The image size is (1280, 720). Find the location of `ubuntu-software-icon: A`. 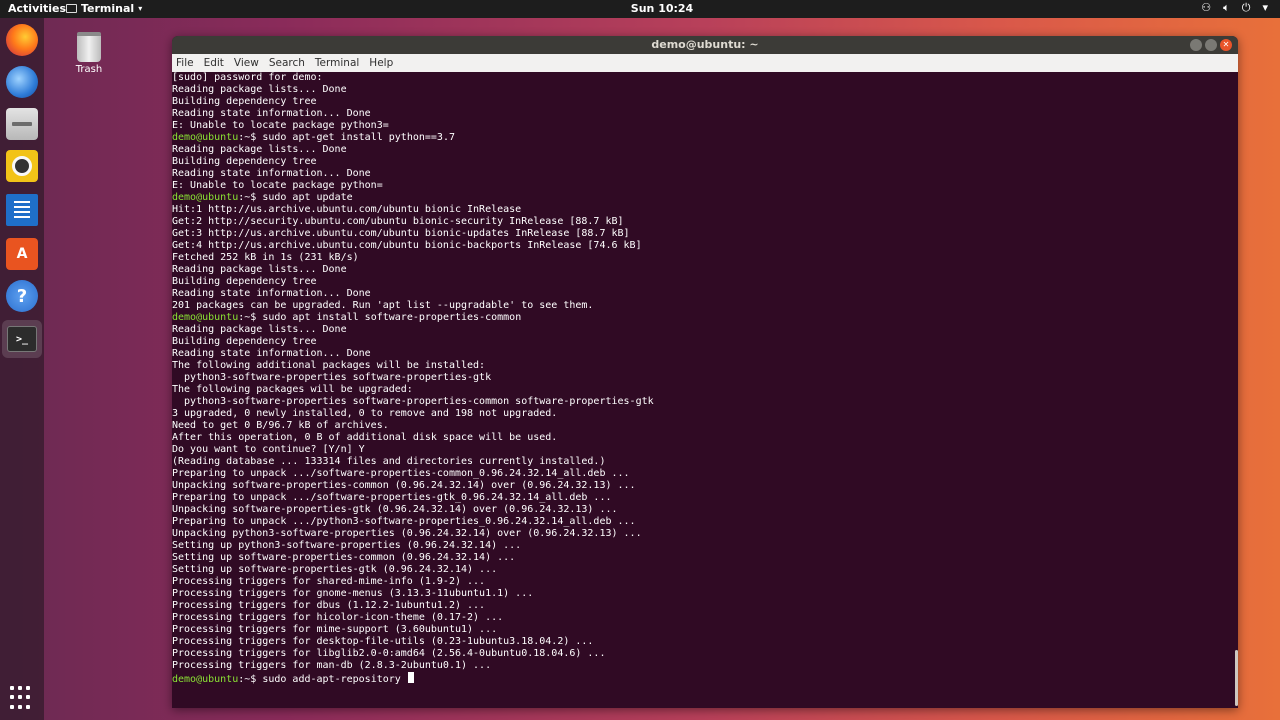

ubuntu-software-icon: A is located at coordinates (22, 254).